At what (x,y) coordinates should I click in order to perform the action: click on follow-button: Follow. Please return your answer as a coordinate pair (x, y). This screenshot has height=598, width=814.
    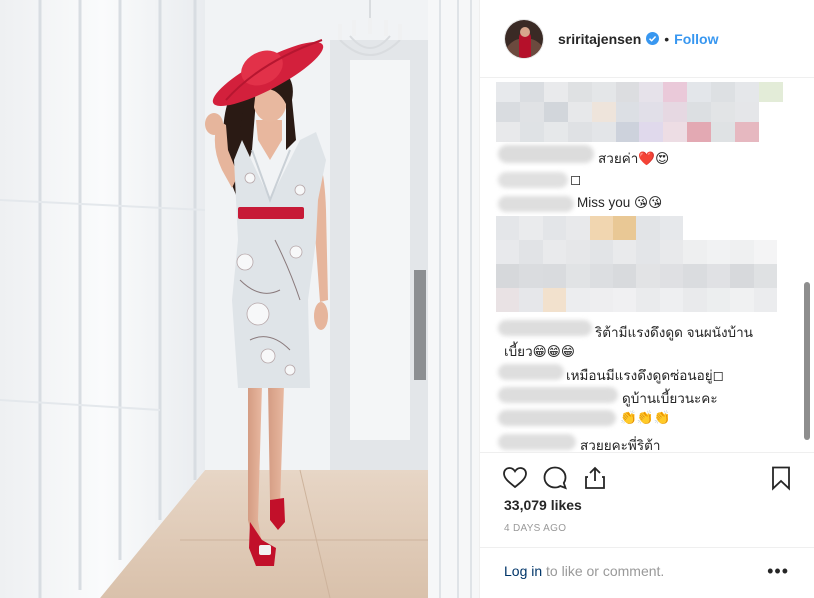
    Looking at the image, I should click on (696, 39).